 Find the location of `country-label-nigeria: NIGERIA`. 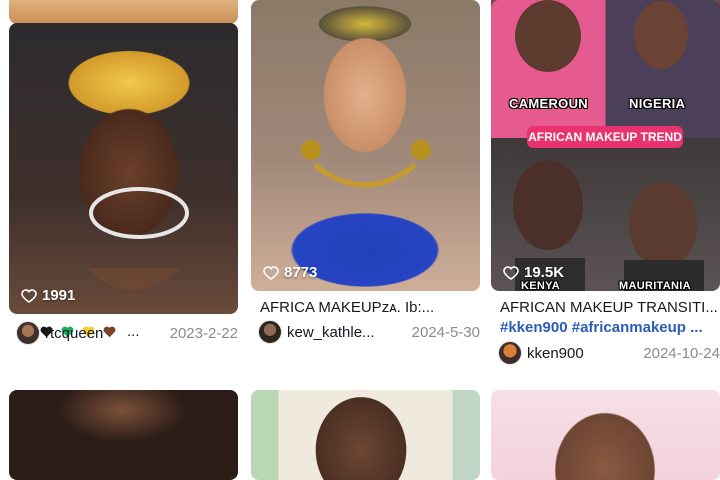

country-label-nigeria: NIGERIA is located at coordinates (657, 103).